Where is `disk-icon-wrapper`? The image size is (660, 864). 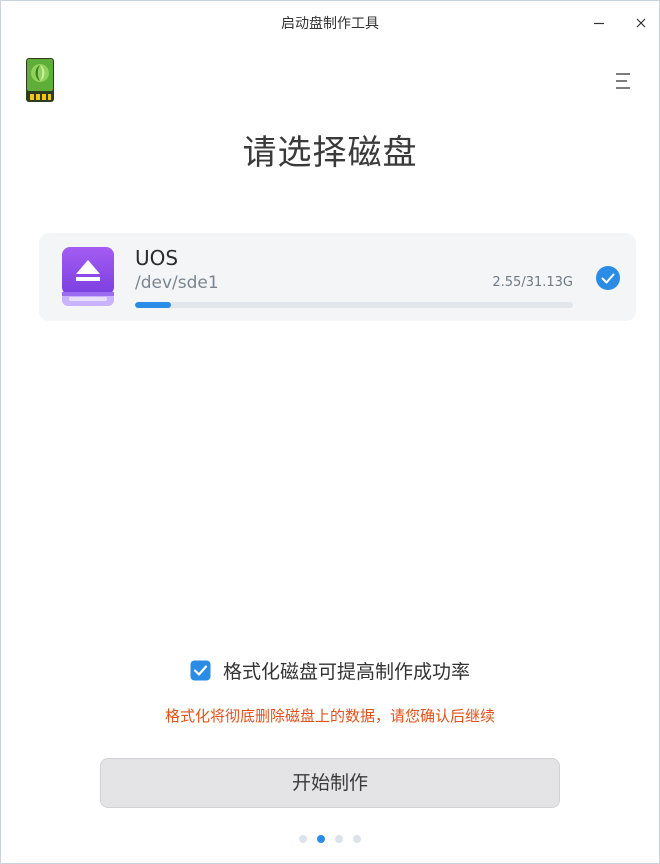
disk-icon-wrapper is located at coordinates (88, 277).